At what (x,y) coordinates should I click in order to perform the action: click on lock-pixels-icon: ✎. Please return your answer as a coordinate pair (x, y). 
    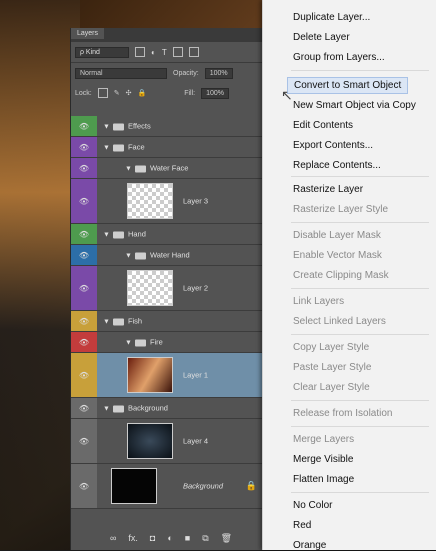
    Looking at the image, I should click on (117, 93).